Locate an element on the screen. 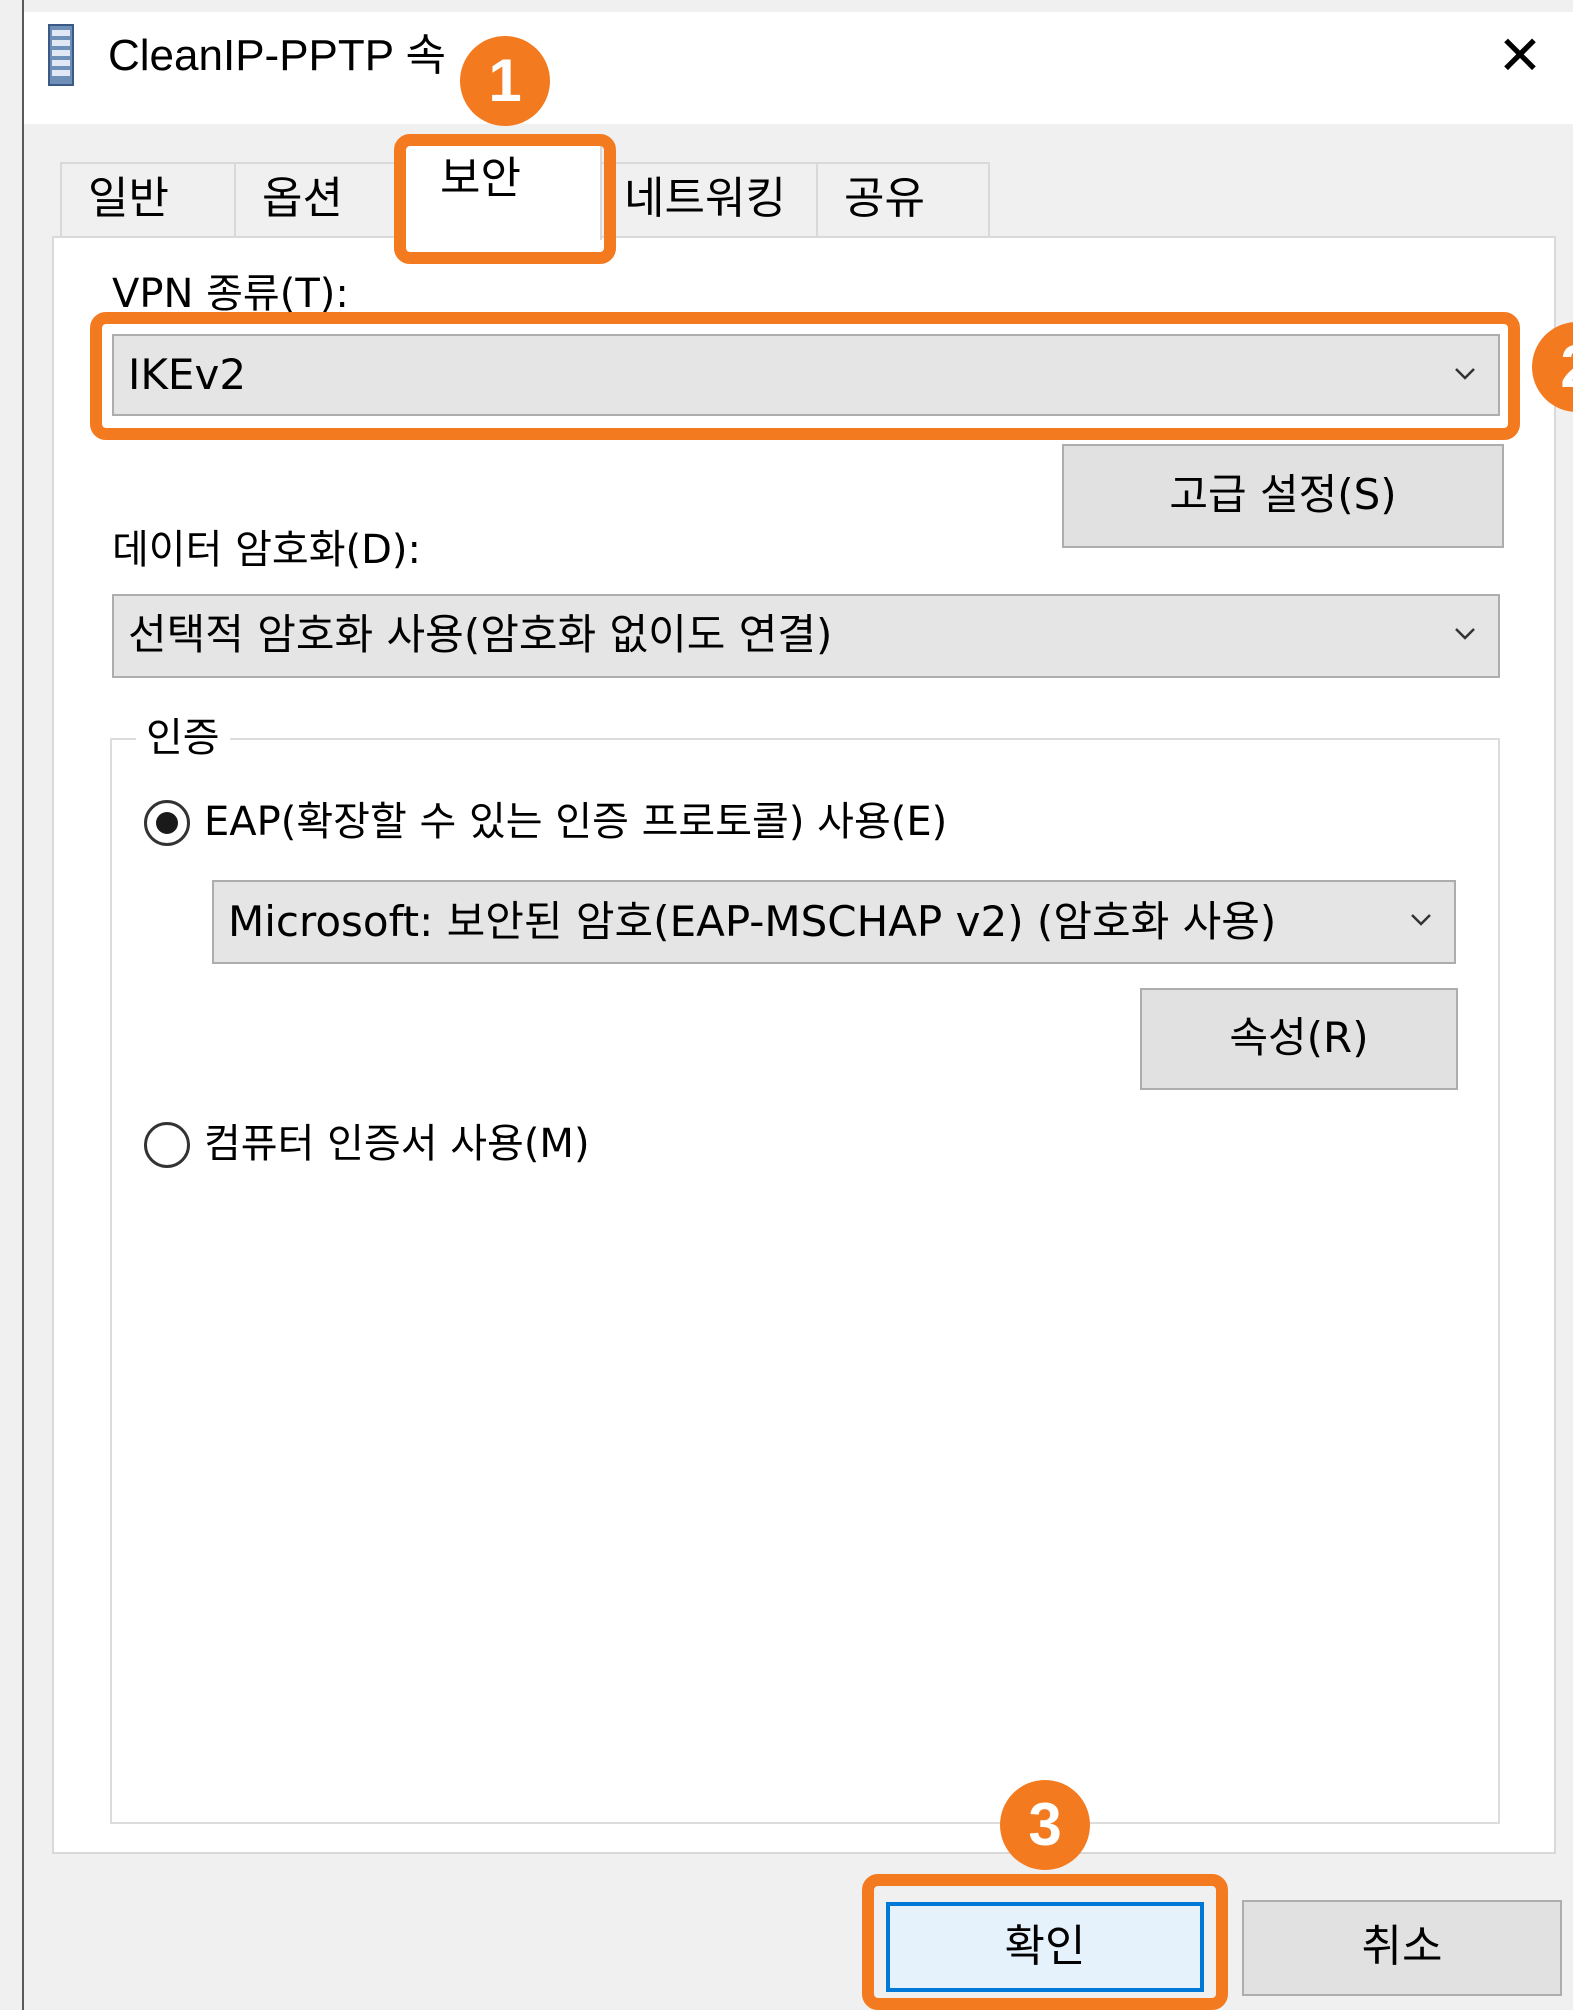  tab-general: 일반 is located at coordinates (148, 199).